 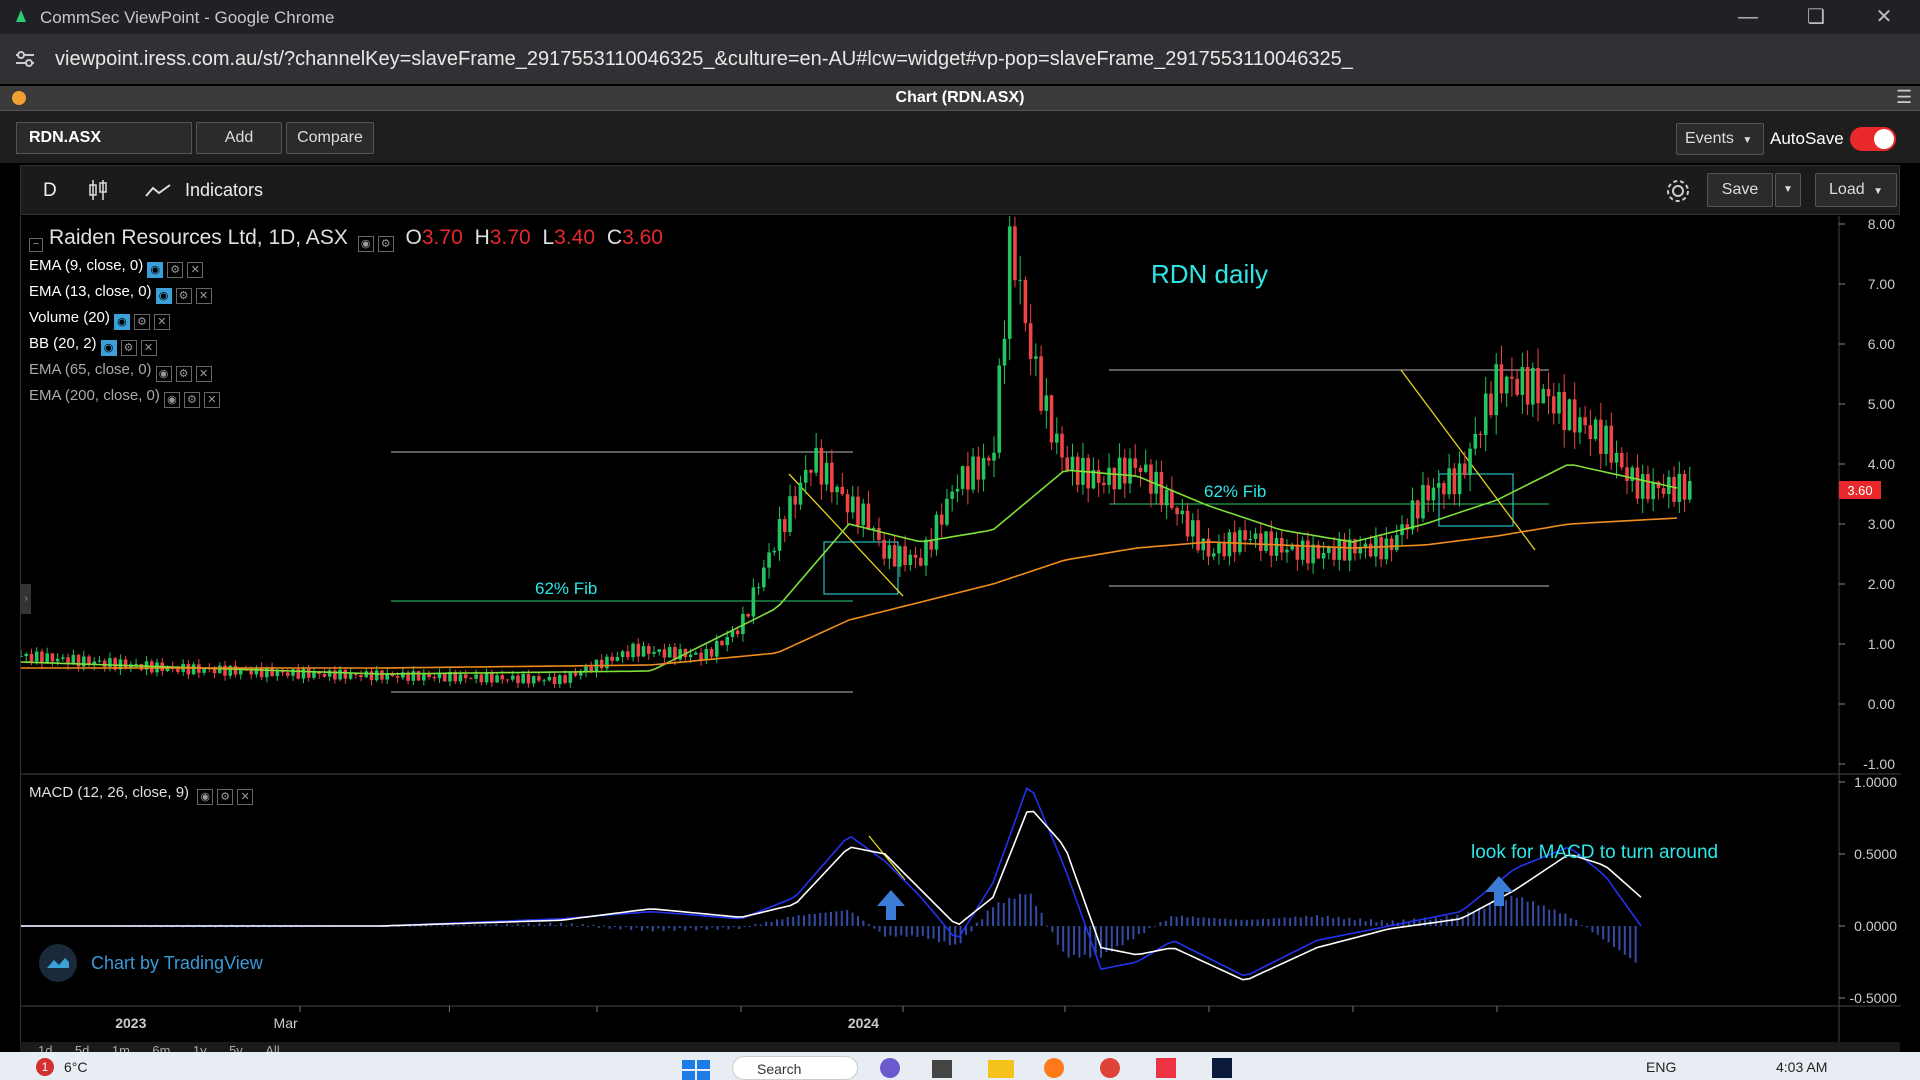 What do you see at coordinates (795, 1068) in the screenshot?
I see `taskbar-search: Search` at bounding box center [795, 1068].